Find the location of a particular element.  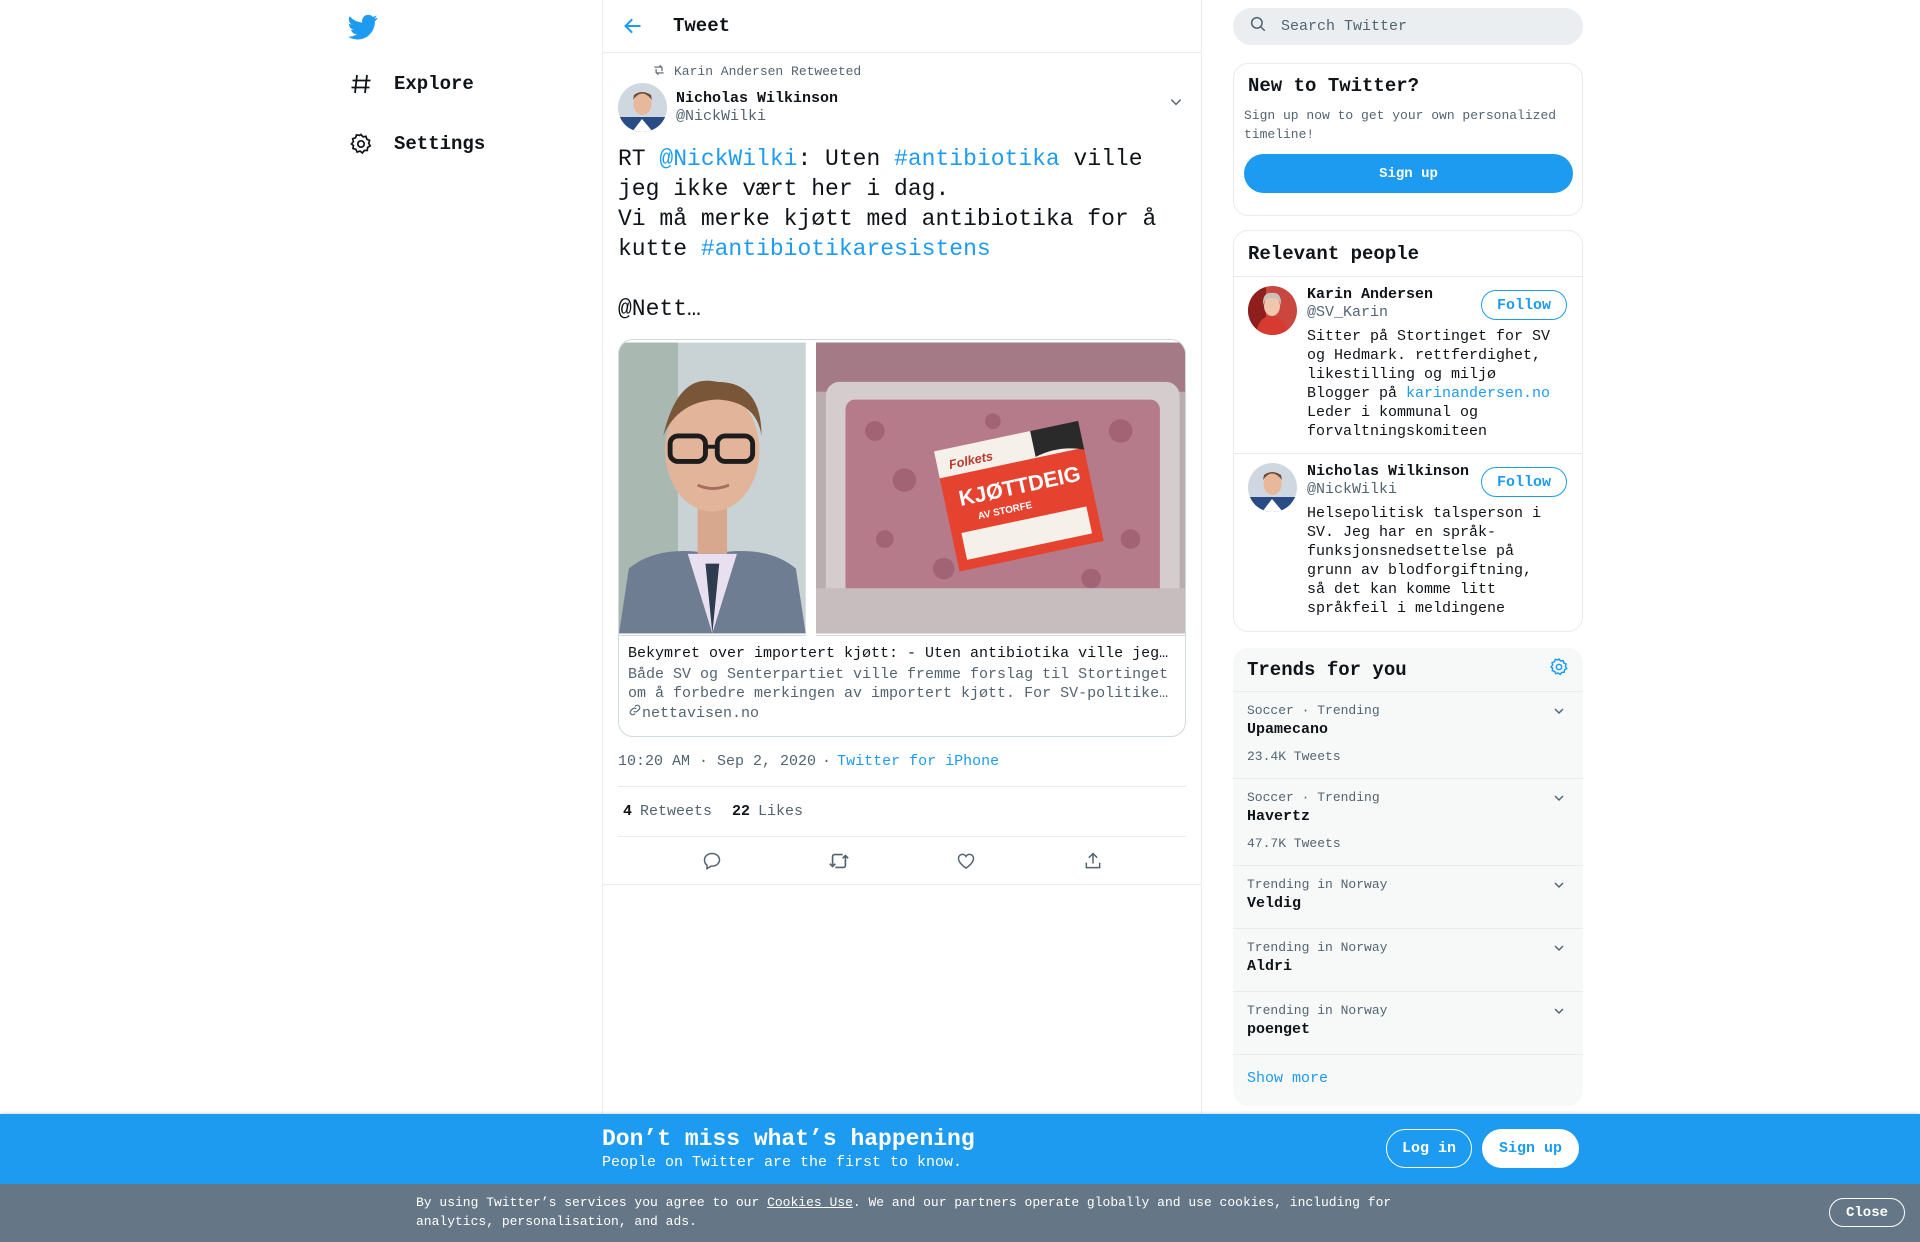

trend-count: 47.7K Tweets is located at coordinates (1294, 843).